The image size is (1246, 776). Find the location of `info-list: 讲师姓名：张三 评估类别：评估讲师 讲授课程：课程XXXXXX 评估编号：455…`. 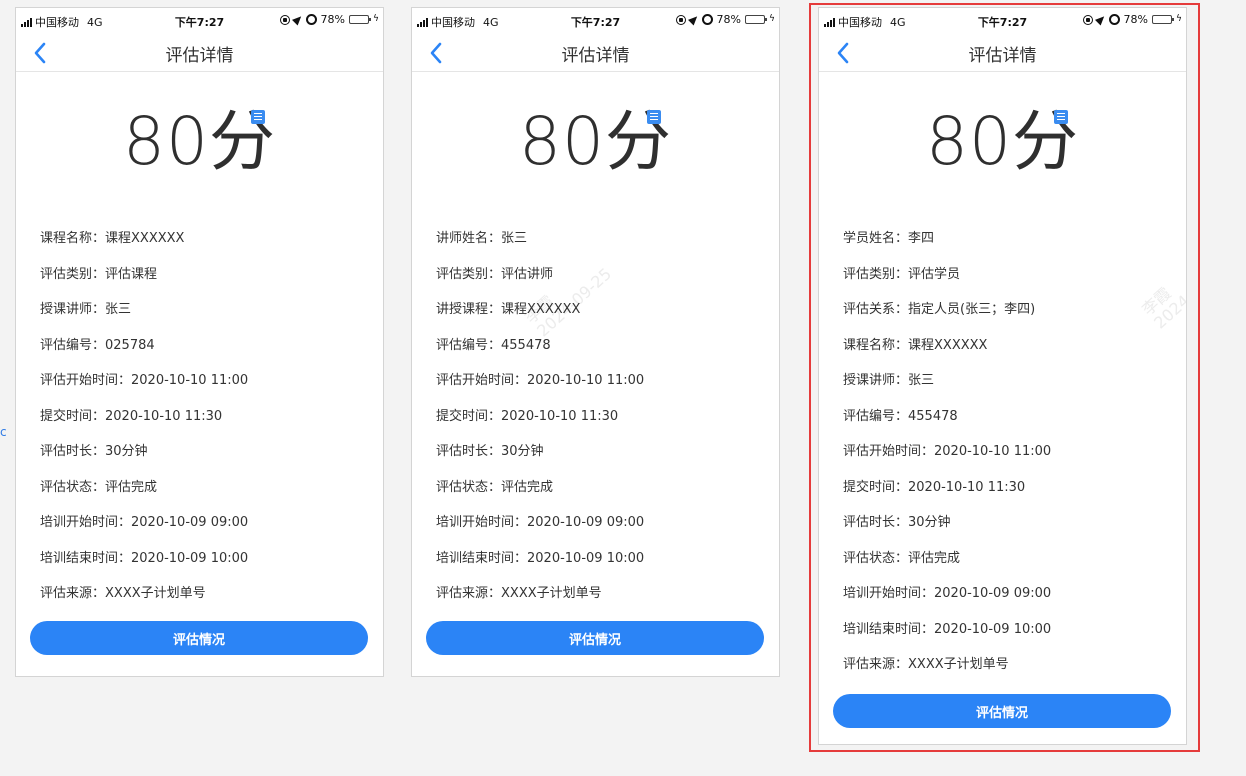

info-list: 讲师姓名：张三 评估类别：评估讲师 讲授课程：课程XXXXXX 评估编号：455… is located at coordinates (596, 424).